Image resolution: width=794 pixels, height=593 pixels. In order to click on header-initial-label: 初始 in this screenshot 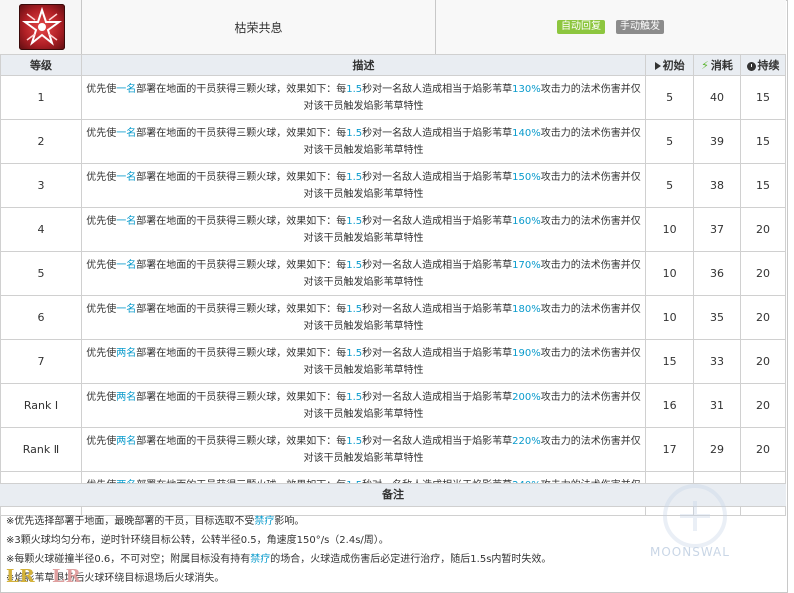, I will do `click(673, 65)`.